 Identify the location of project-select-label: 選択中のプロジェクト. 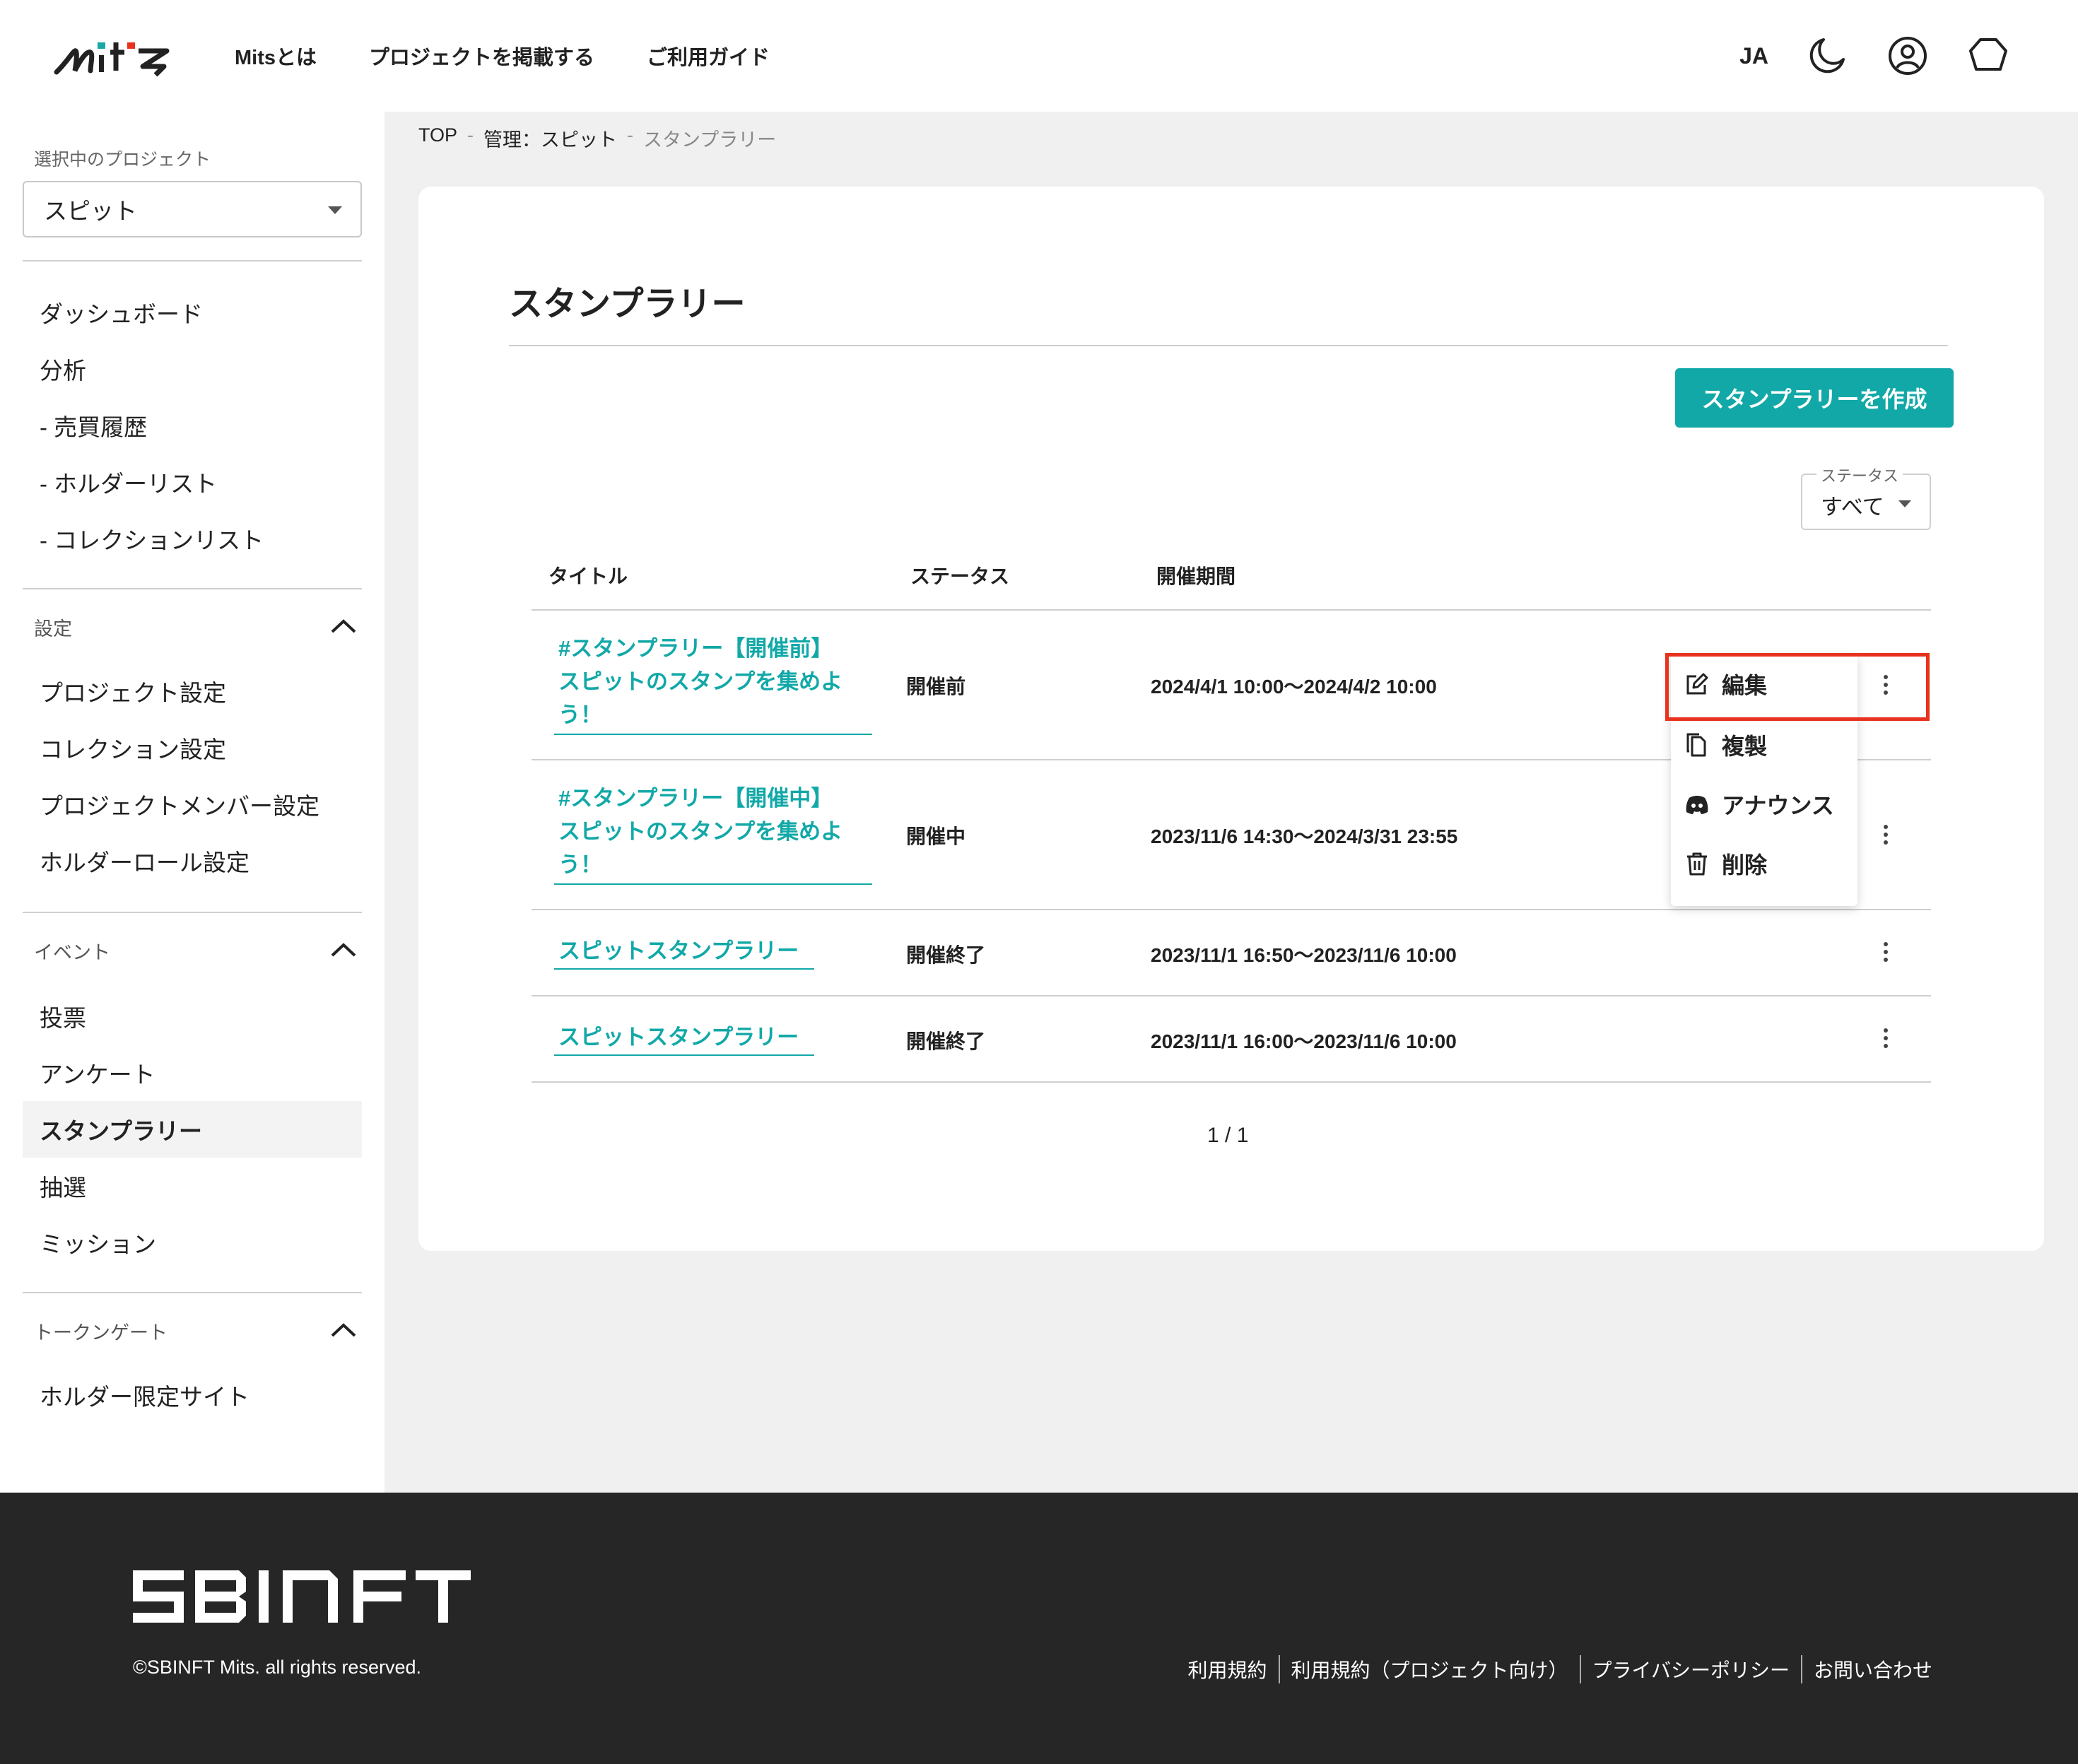
(122, 160).